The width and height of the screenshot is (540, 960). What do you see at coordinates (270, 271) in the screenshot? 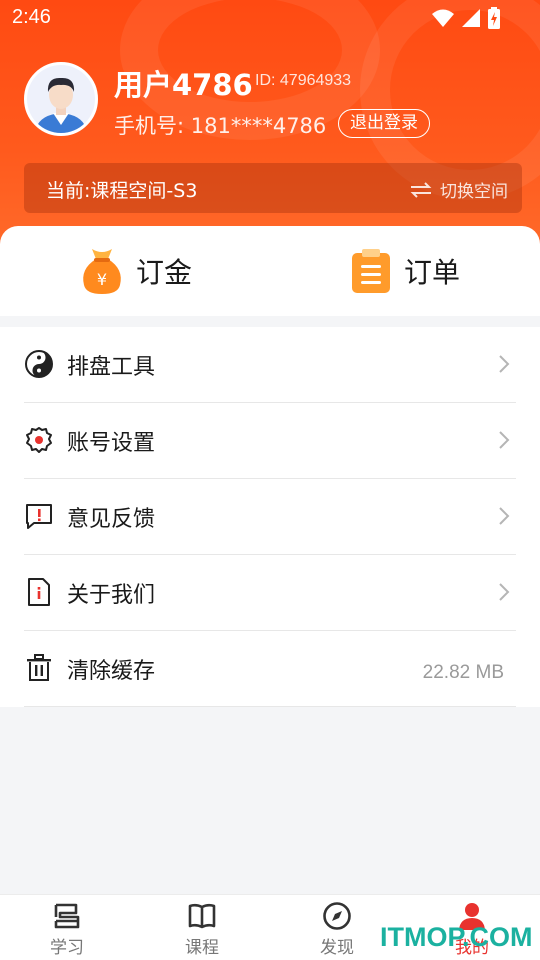
I see `quick-actions: ¥ 订金 订单` at bounding box center [270, 271].